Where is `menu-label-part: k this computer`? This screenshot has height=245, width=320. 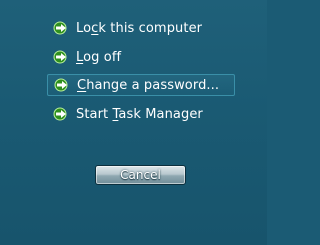
menu-label-part: k this computer is located at coordinates (150, 28).